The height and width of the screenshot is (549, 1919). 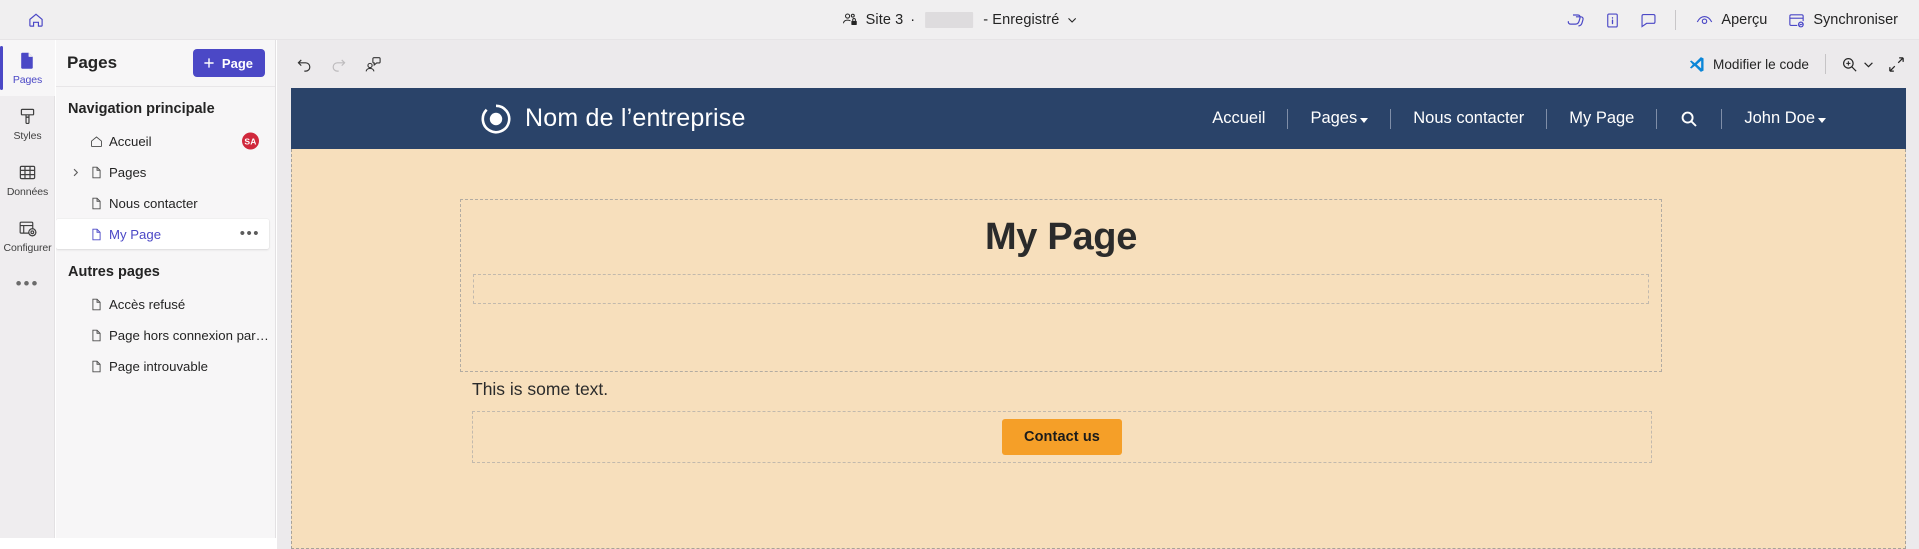 I want to click on copilot-icon, so click(x=1576, y=20).